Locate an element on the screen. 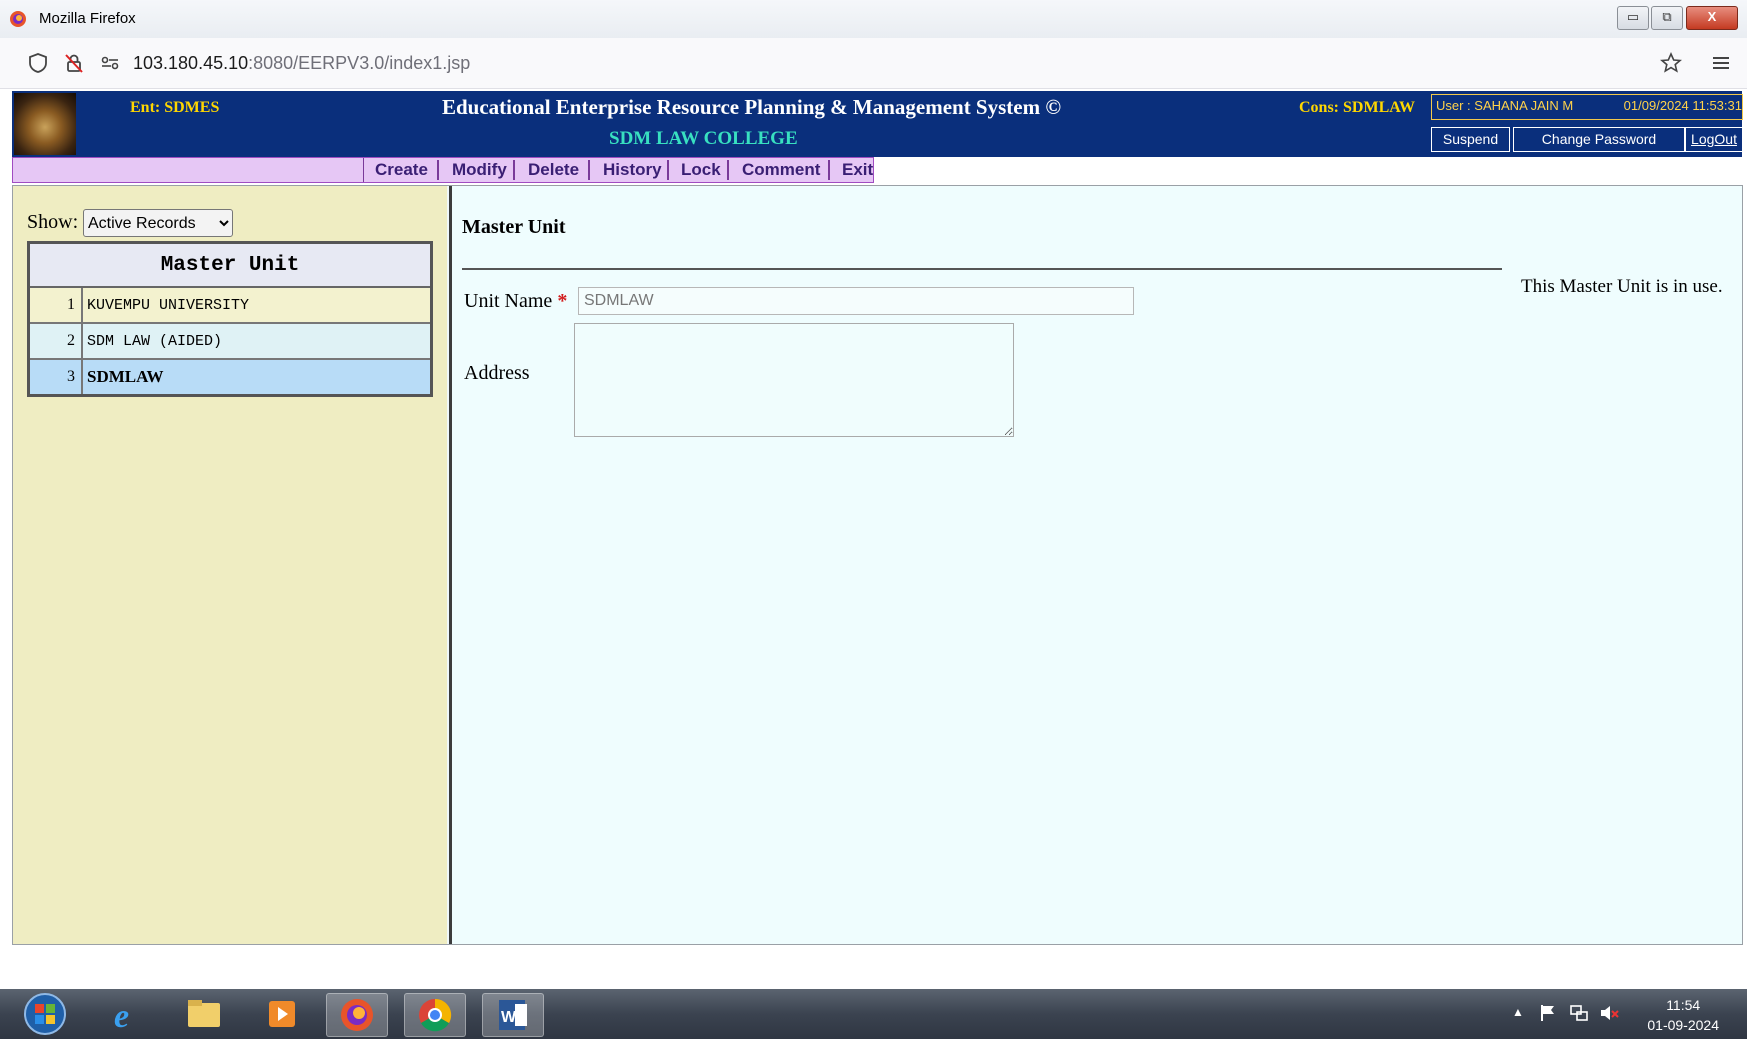 This screenshot has width=1747, height=1041. taskbar-ie: e is located at coordinates (126, 1014).